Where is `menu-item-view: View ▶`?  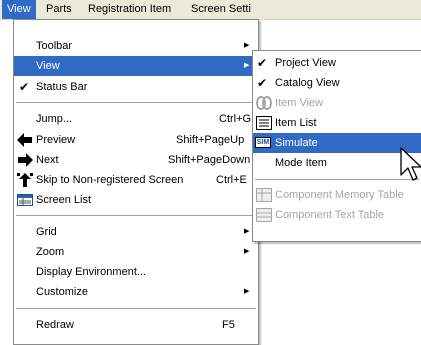 menu-item-view: View ▶ is located at coordinates (136, 66).